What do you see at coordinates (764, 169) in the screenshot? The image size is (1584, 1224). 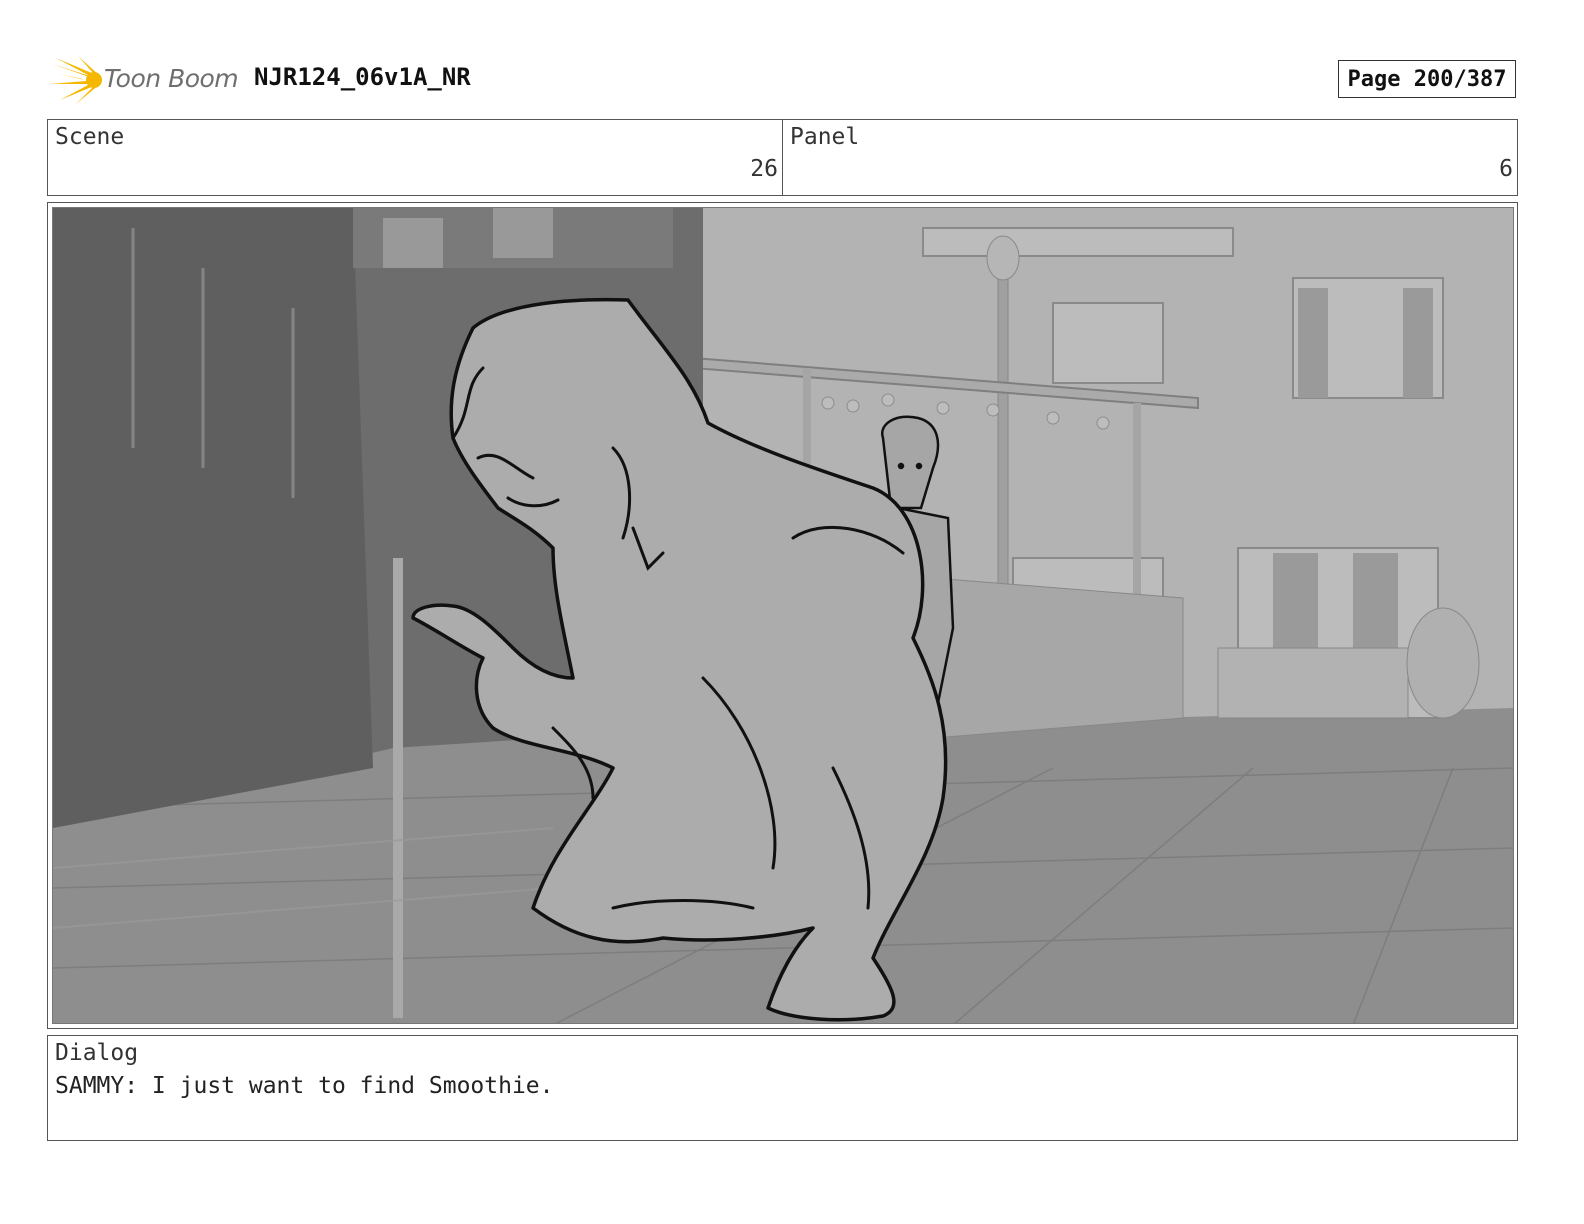 I see `scene-number: 26` at bounding box center [764, 169].